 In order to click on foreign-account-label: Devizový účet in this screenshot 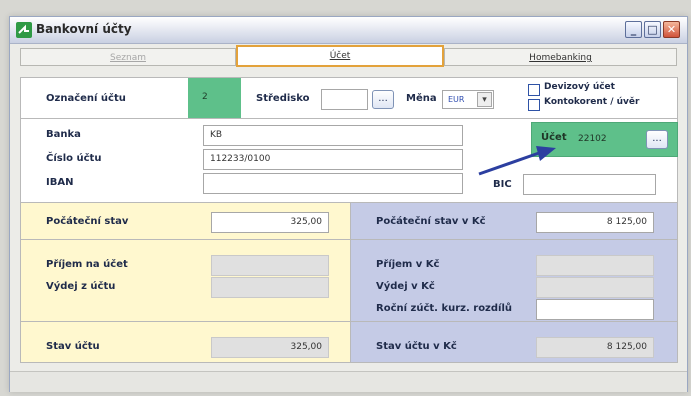, I will do `click(579, 87)`.